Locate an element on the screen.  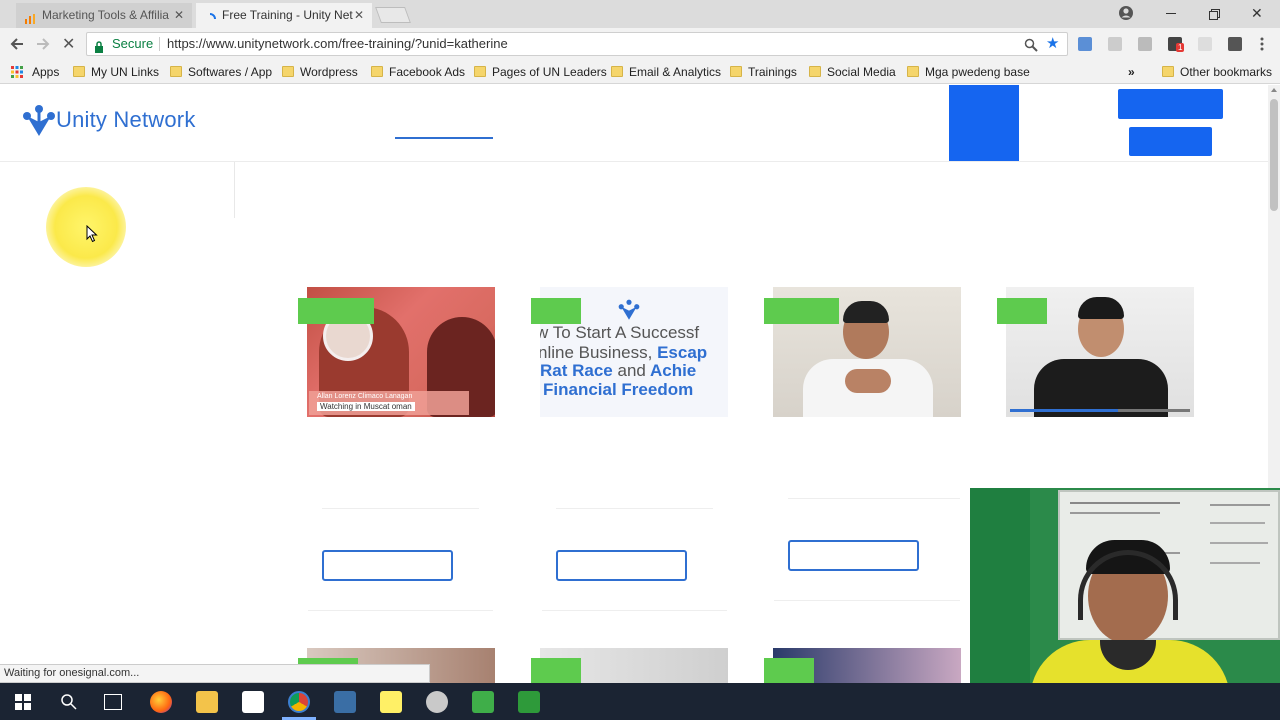
more-bookmarks-button: » is located at coordinates (1131, 72).